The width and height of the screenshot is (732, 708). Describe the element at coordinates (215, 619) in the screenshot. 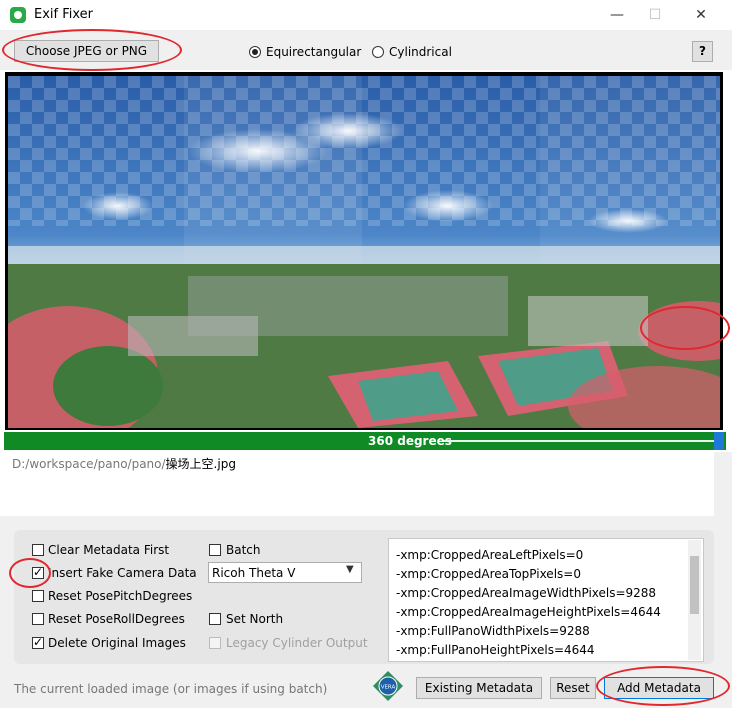

I see `set-north-checkbox` at that location.